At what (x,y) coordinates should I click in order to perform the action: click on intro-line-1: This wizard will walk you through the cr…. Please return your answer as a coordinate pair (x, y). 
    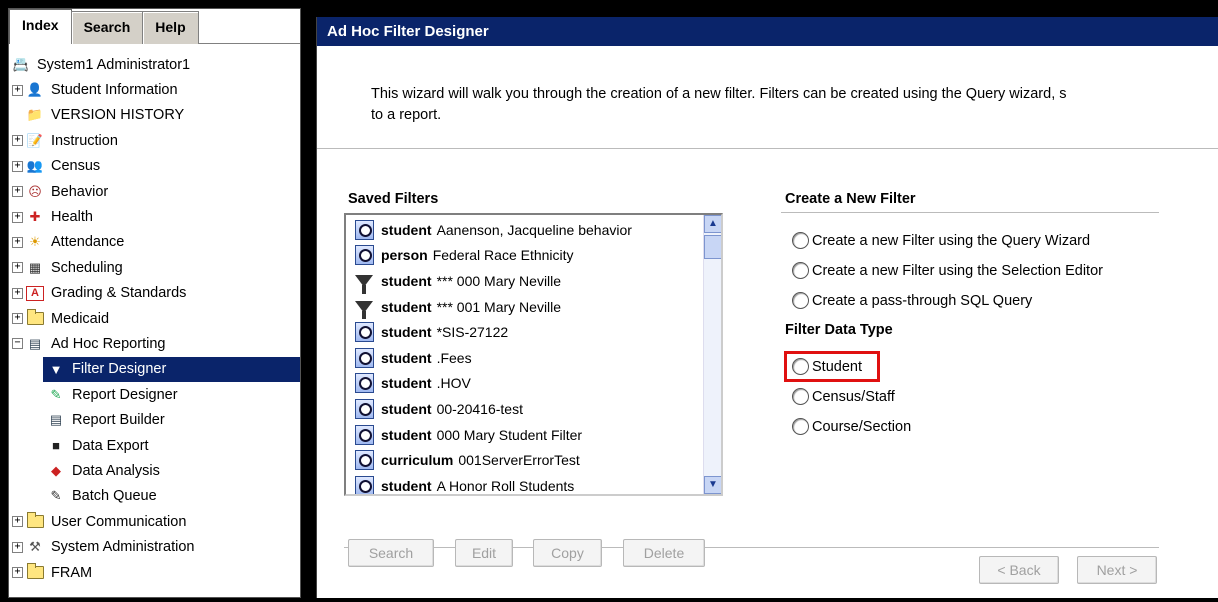
    Looking at the image, I should click on (719, 94).